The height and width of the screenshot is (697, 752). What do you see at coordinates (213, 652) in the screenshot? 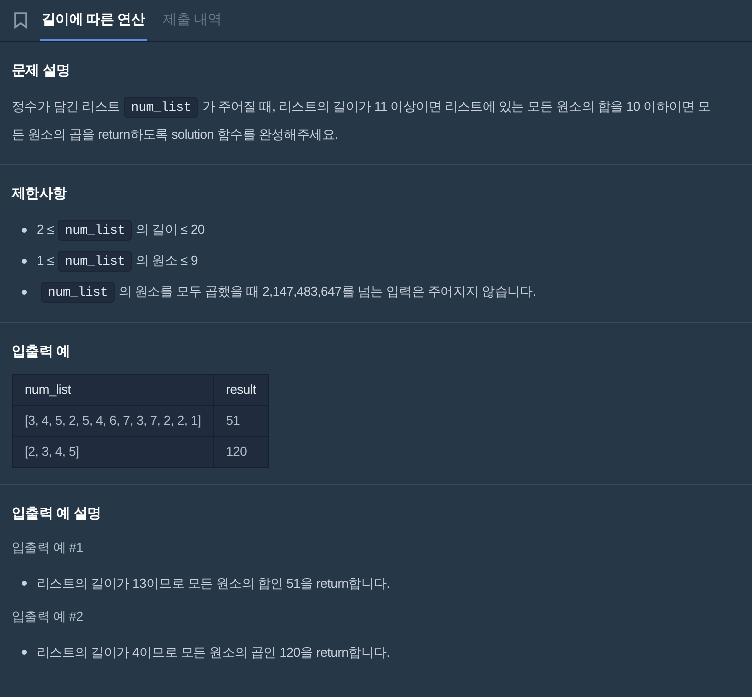
I see `body-text: 리스트의 길이가 4이므로 모든 원소의 곱인 120을 return합니다.` at bounding box center [213, 652].